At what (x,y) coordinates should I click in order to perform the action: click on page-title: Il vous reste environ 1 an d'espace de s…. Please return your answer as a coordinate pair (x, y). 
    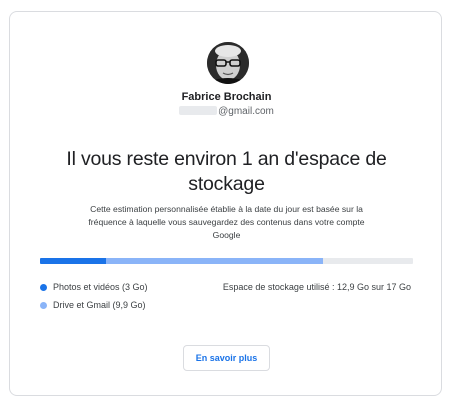
    Looking at the image, I should click on (226, 171).